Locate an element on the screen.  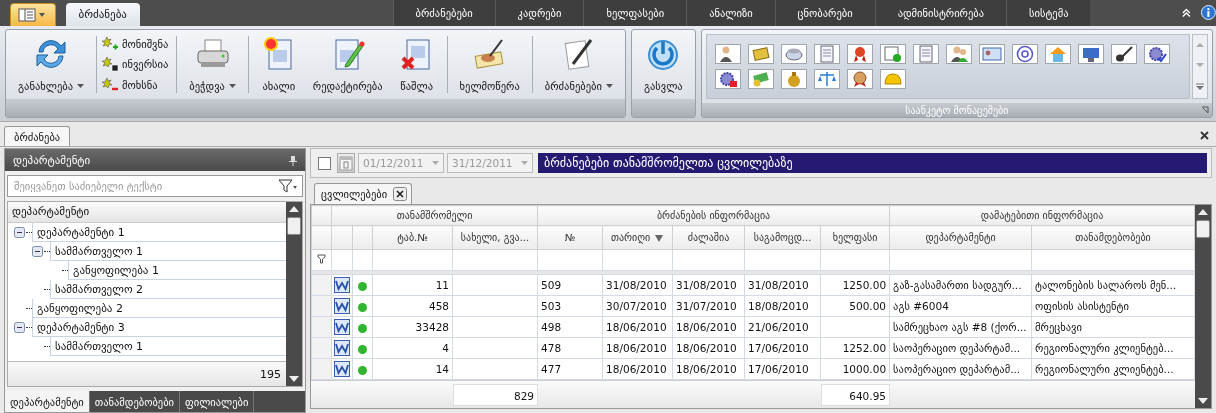
search-box: შეიყვანეთ საძიებელი ტექსტი is located at coordinates (155, 186).